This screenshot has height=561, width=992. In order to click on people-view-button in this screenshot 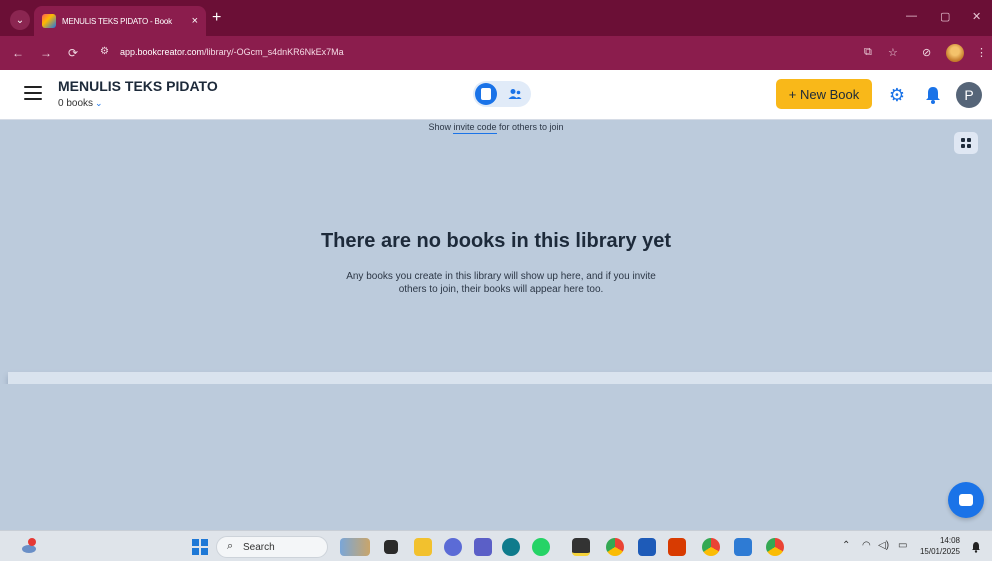, I will do `click(515, 94)`.